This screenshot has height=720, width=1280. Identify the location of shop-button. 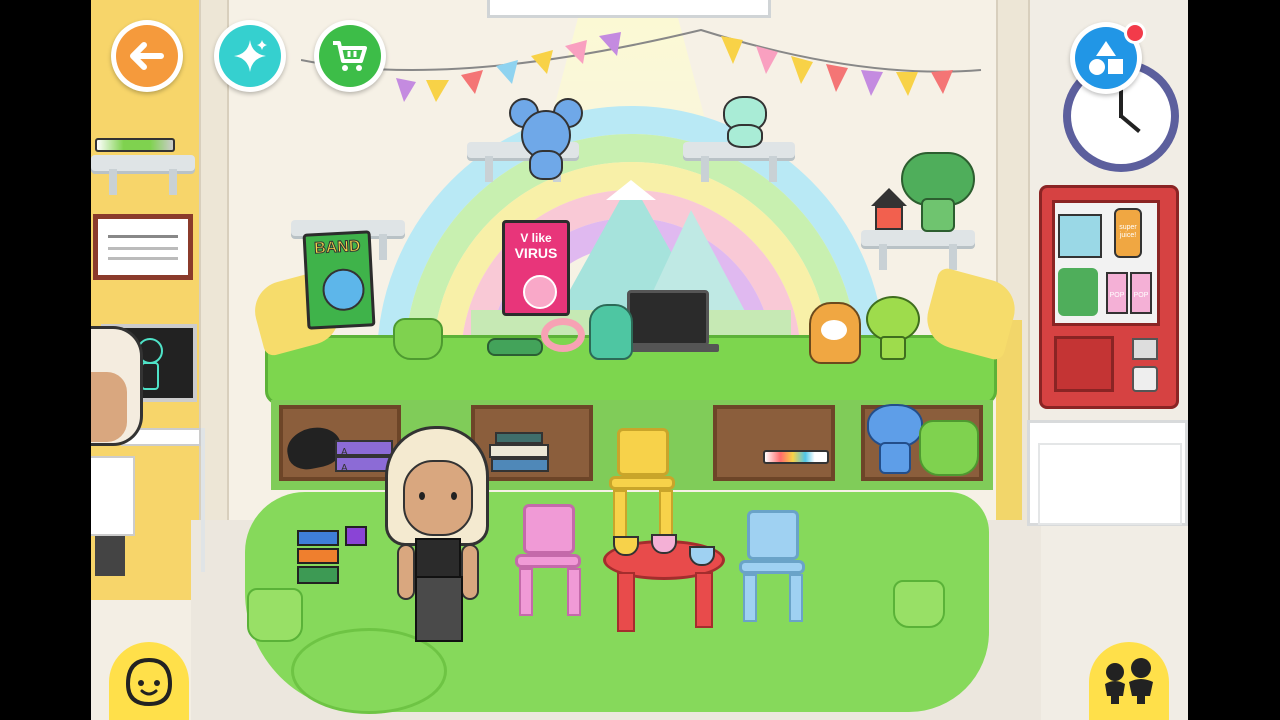
(350, 56).